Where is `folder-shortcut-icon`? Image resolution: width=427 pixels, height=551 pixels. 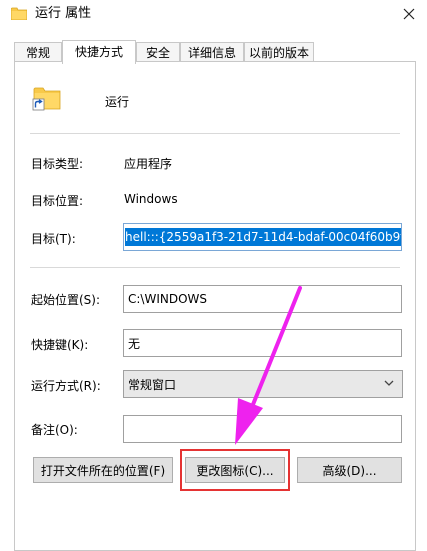
folder-shortcut-icon is located at coordinates (46, 99).